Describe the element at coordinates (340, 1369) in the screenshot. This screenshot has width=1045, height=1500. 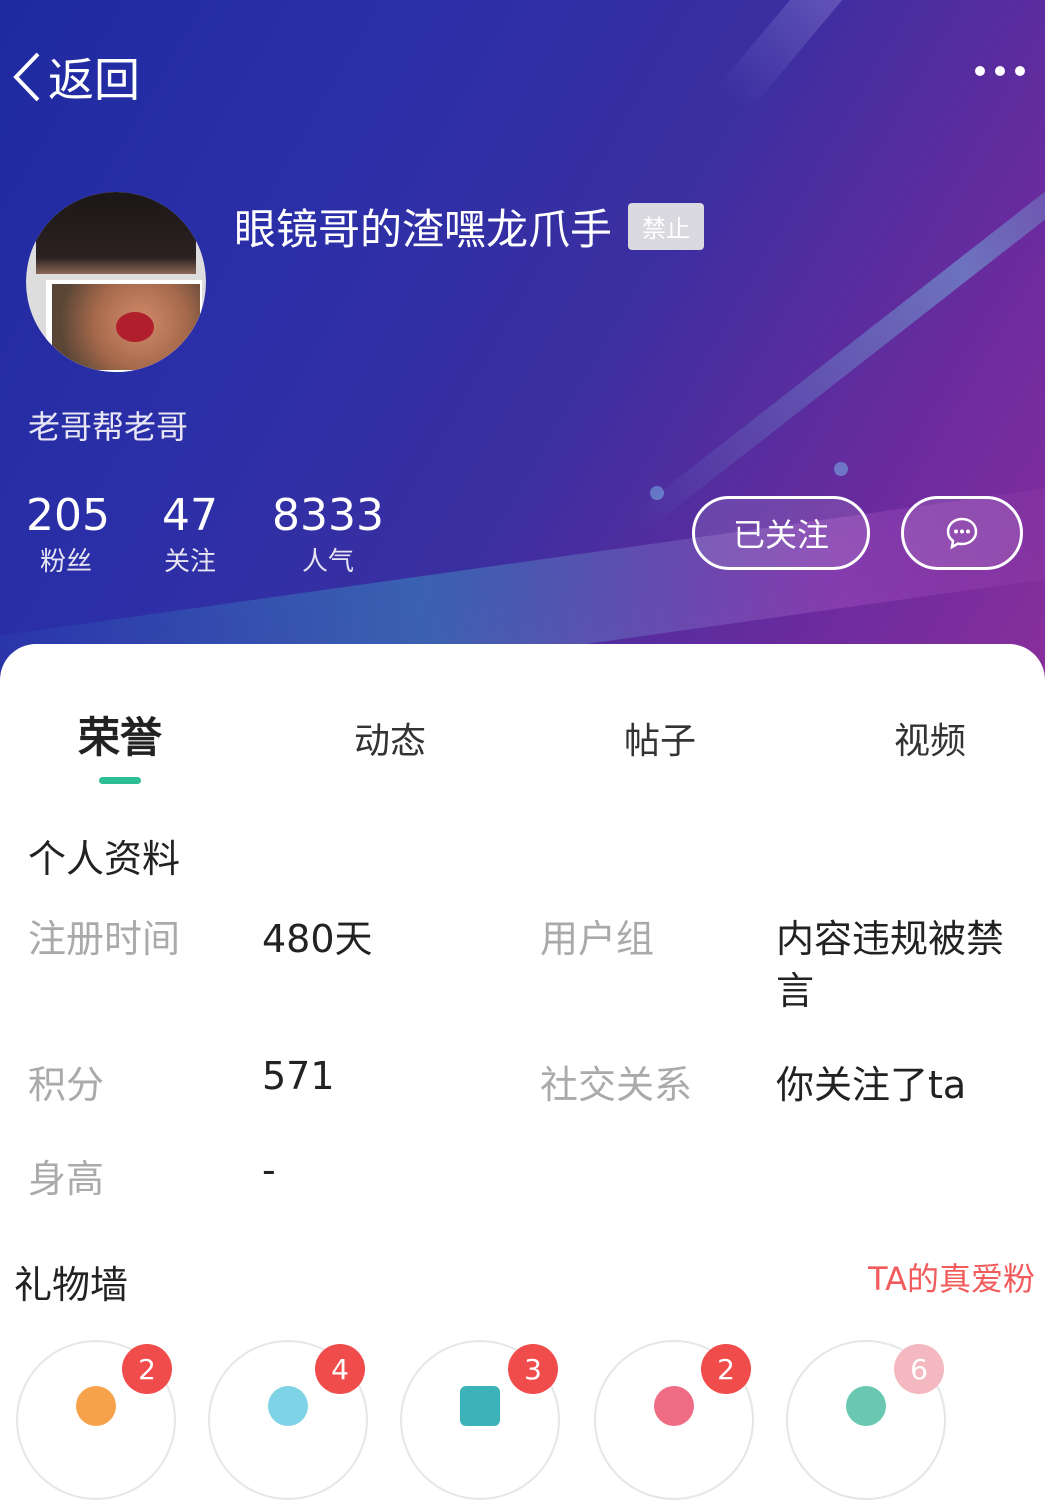
I see `gift-count-badge: 4` at that location.